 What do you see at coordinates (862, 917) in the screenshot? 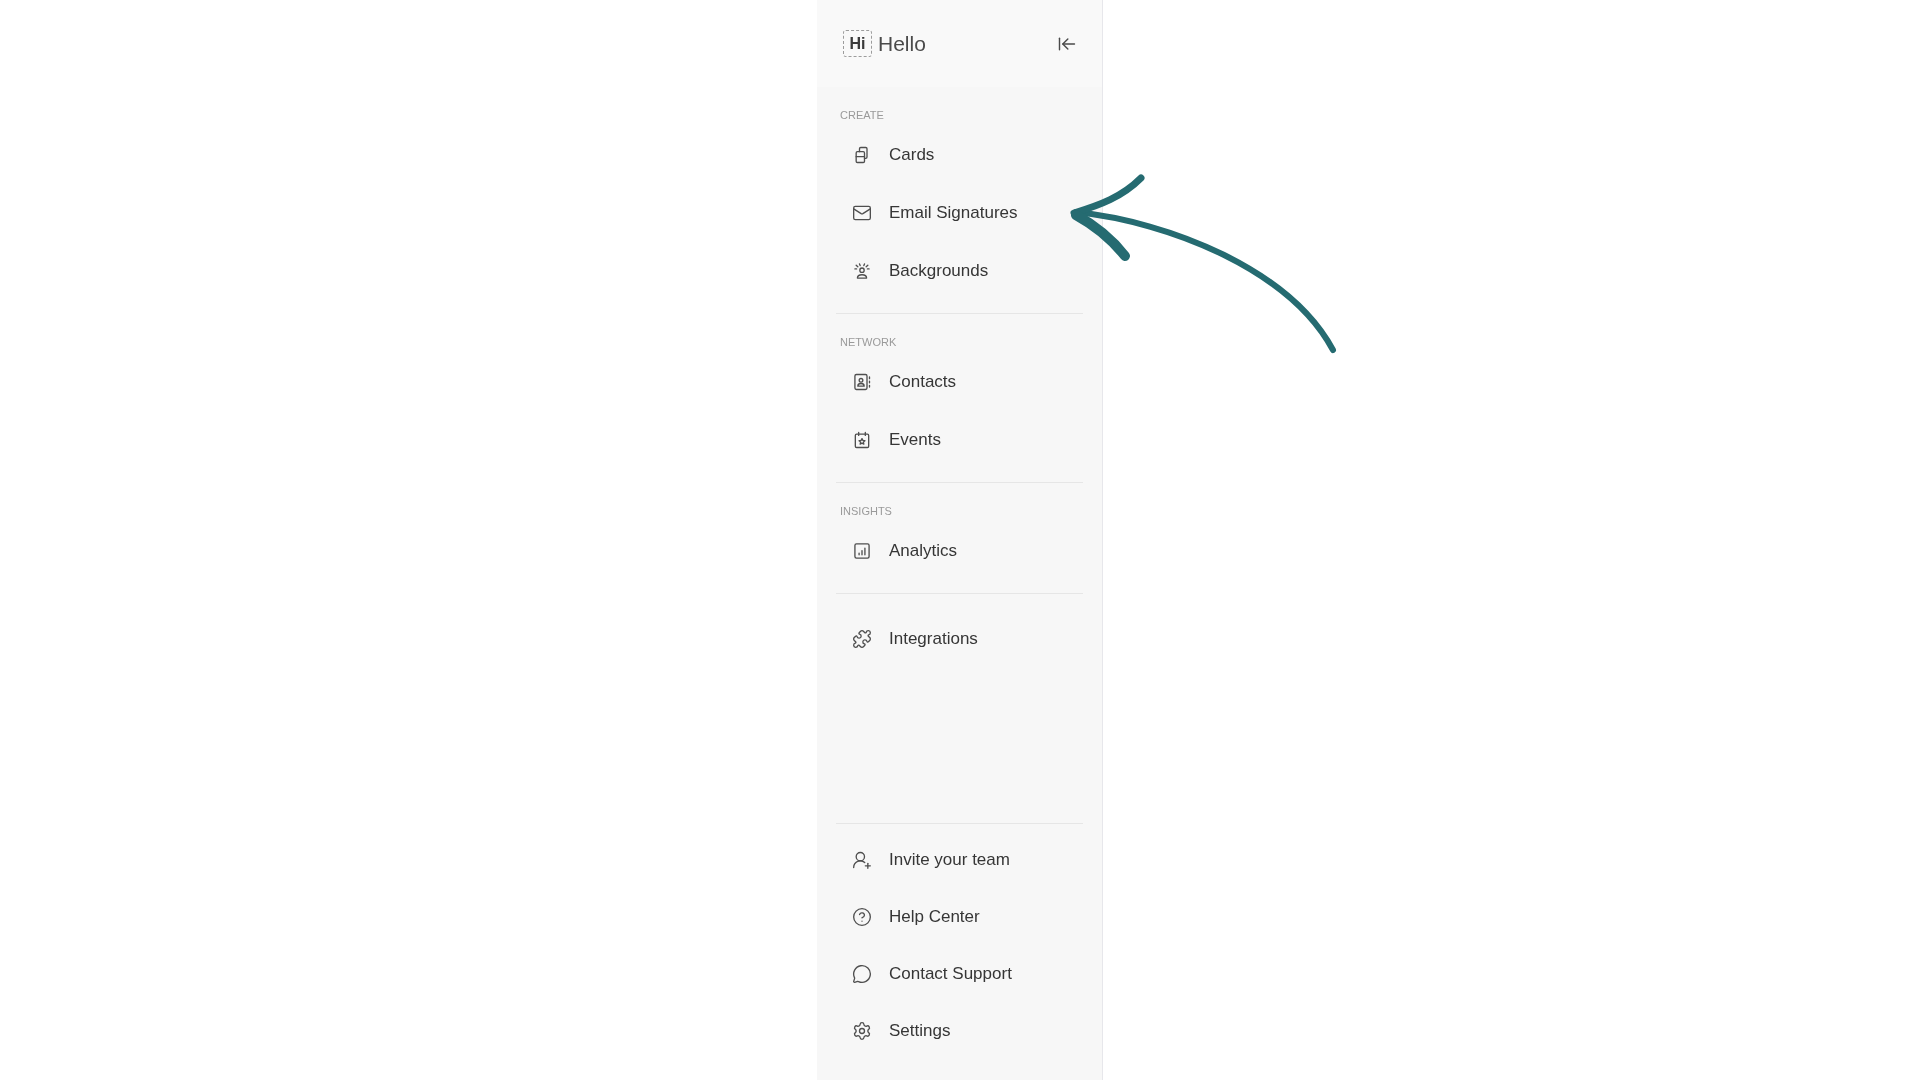
I see `help-icon` at bounding box center [862, 917].